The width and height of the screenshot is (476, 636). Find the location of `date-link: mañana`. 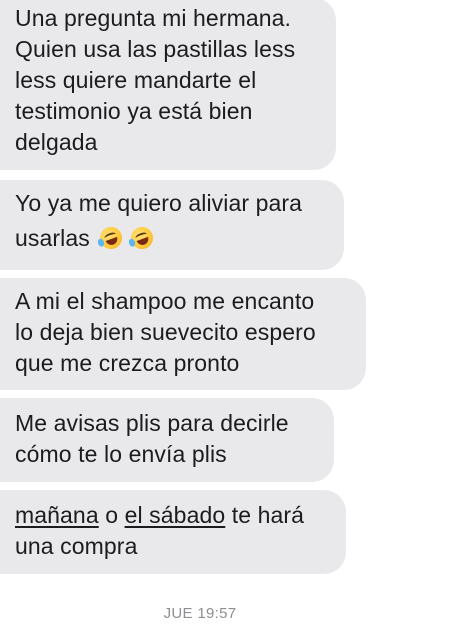

date-link: mañana is located at coordinates (57, 515).